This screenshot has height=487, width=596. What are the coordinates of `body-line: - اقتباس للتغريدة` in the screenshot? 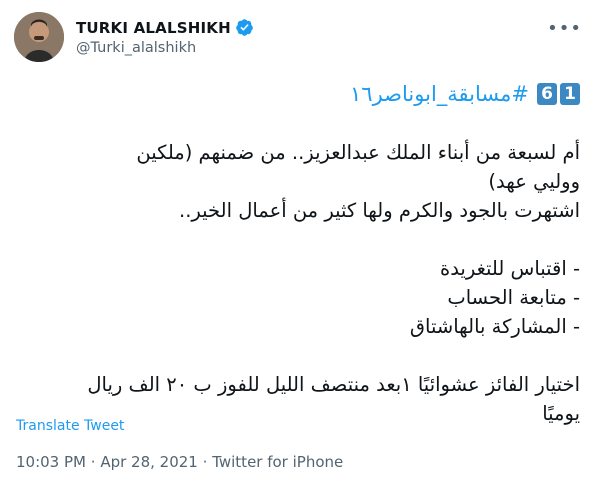 It's located at (509, 268).